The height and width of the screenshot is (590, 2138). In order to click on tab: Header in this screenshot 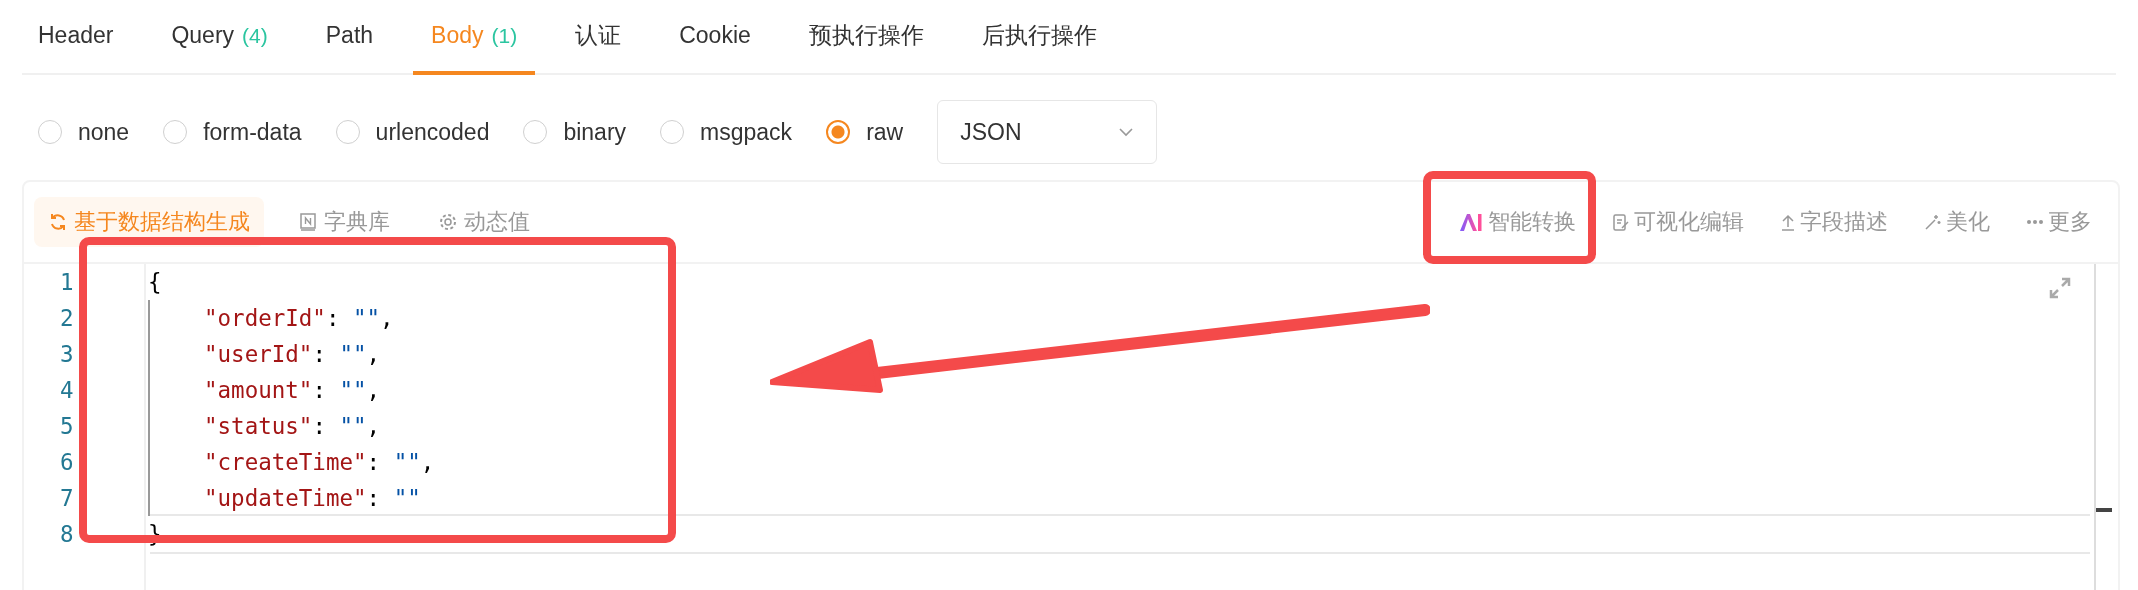, I will do `click(85, 37)`.